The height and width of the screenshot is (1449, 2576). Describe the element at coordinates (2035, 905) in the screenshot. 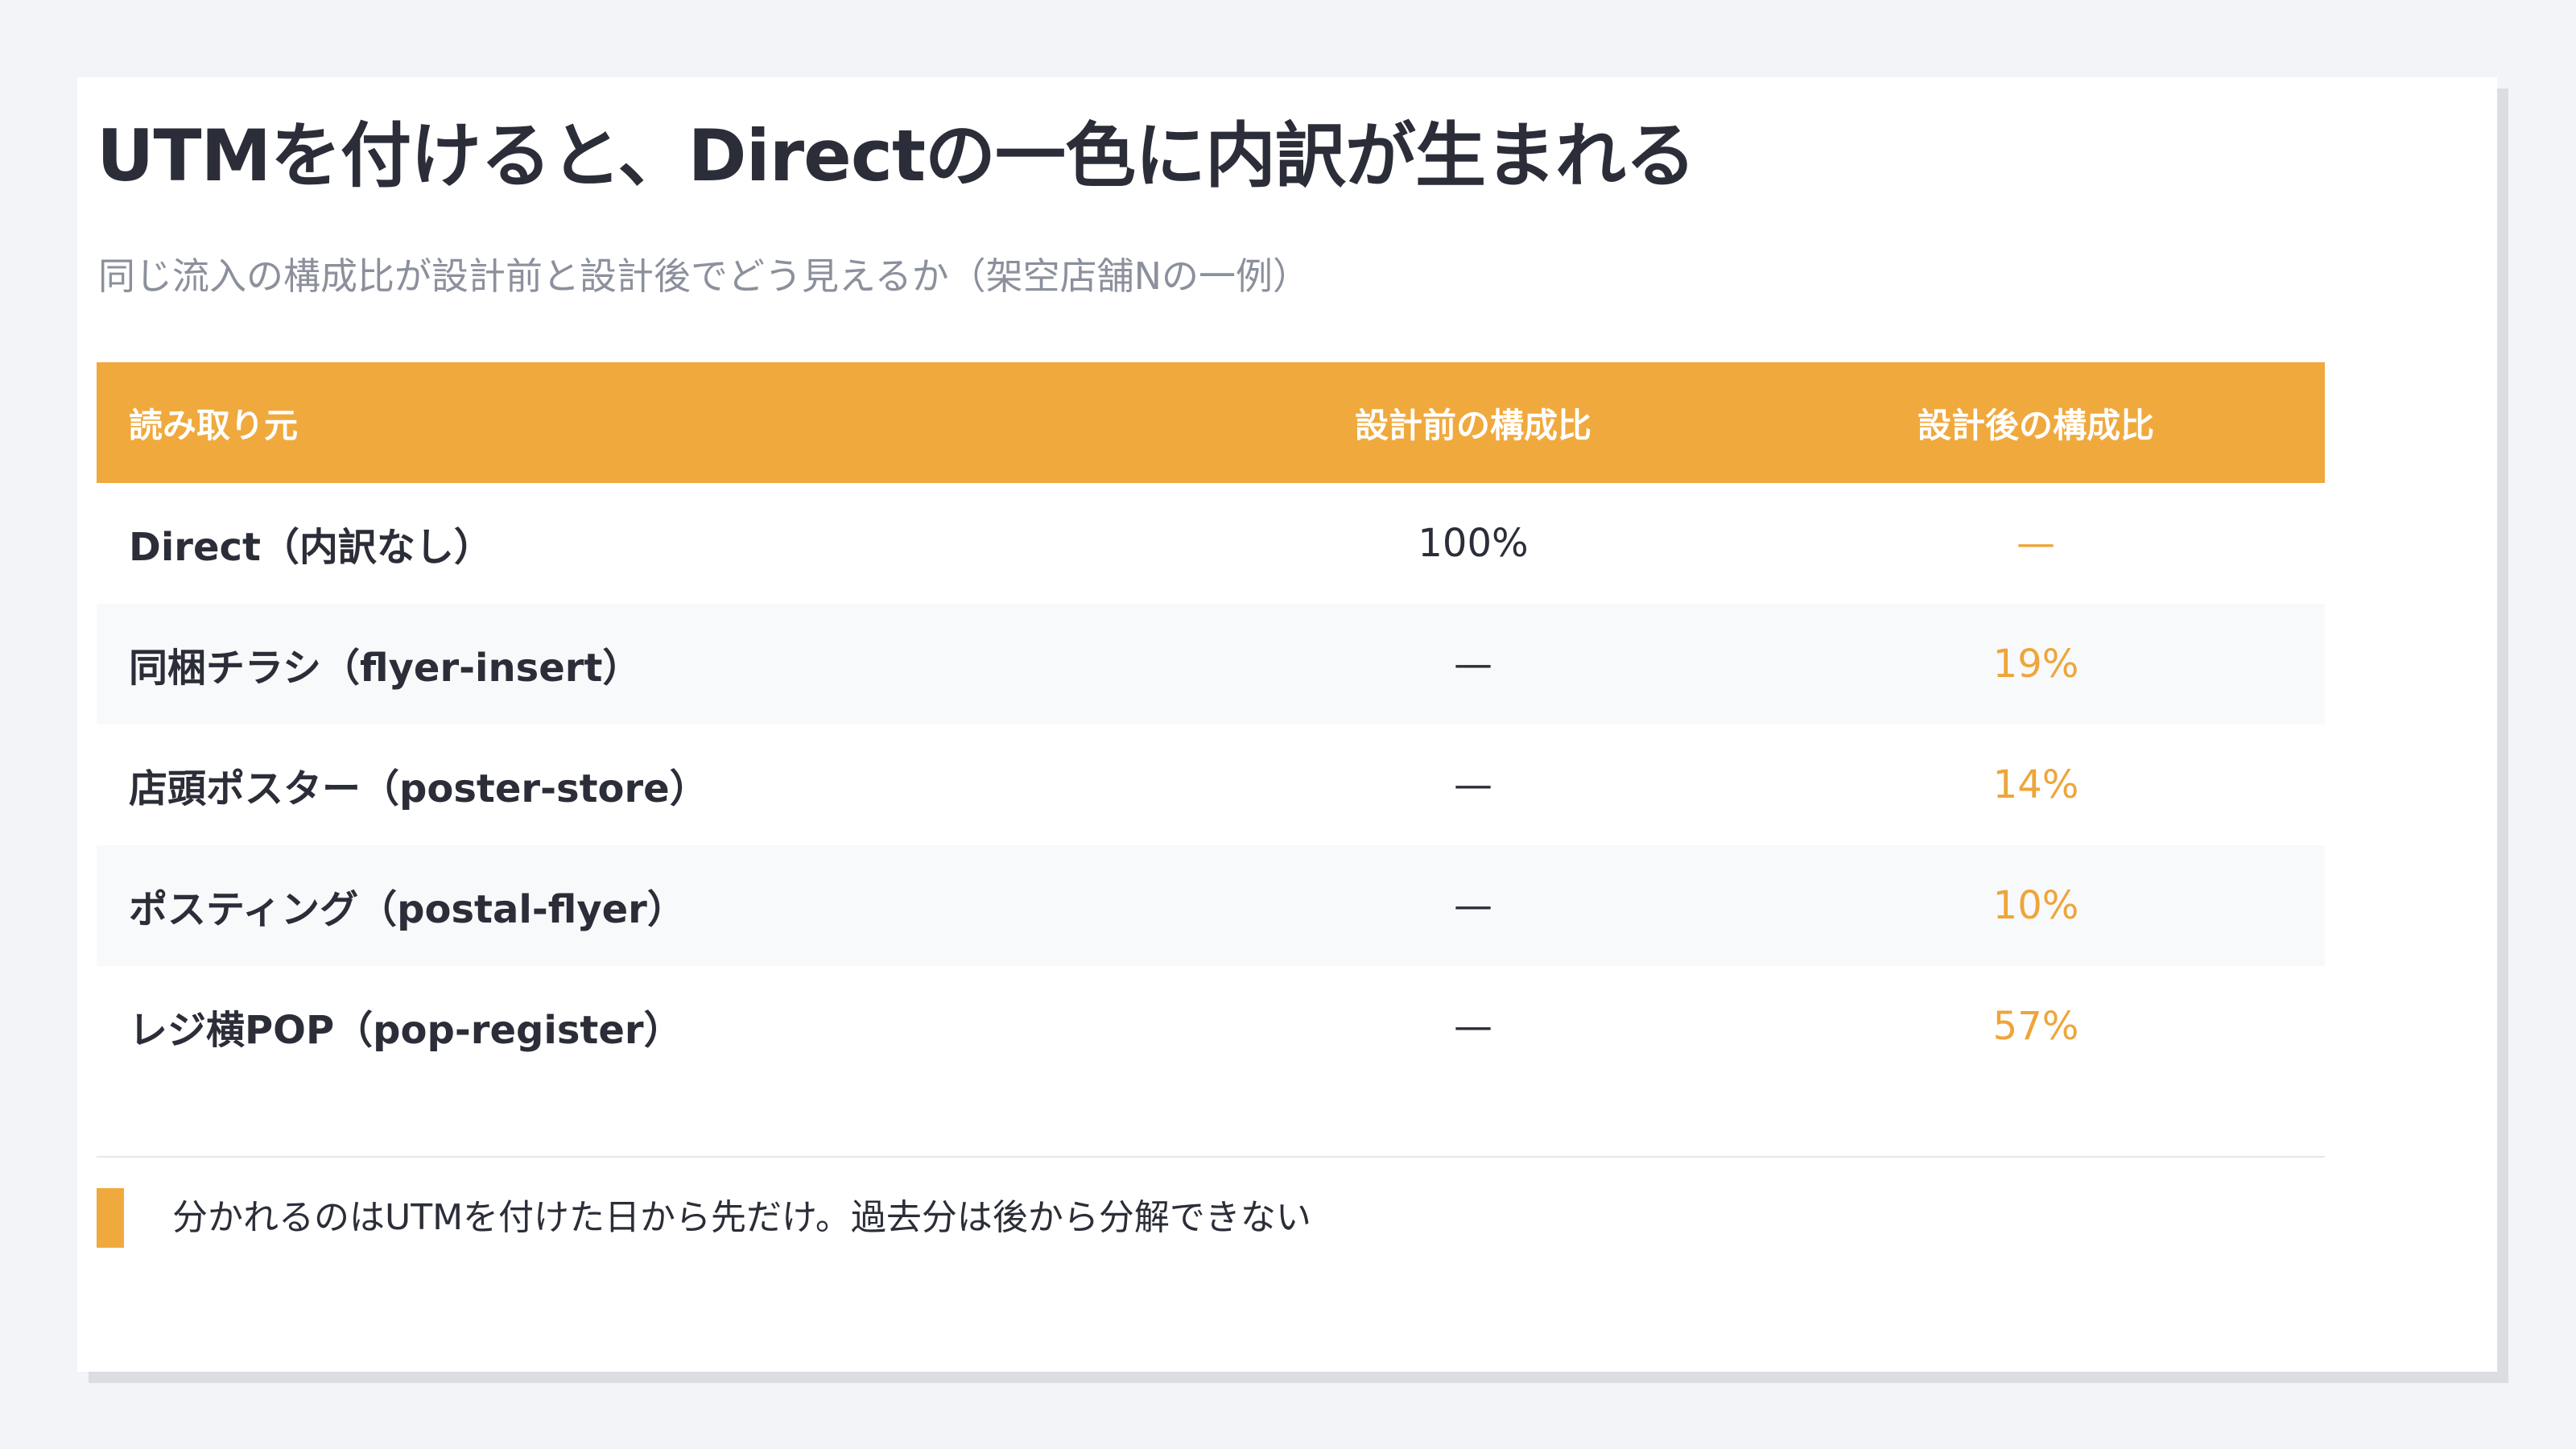

I see `cell-after: 10%` at that location.